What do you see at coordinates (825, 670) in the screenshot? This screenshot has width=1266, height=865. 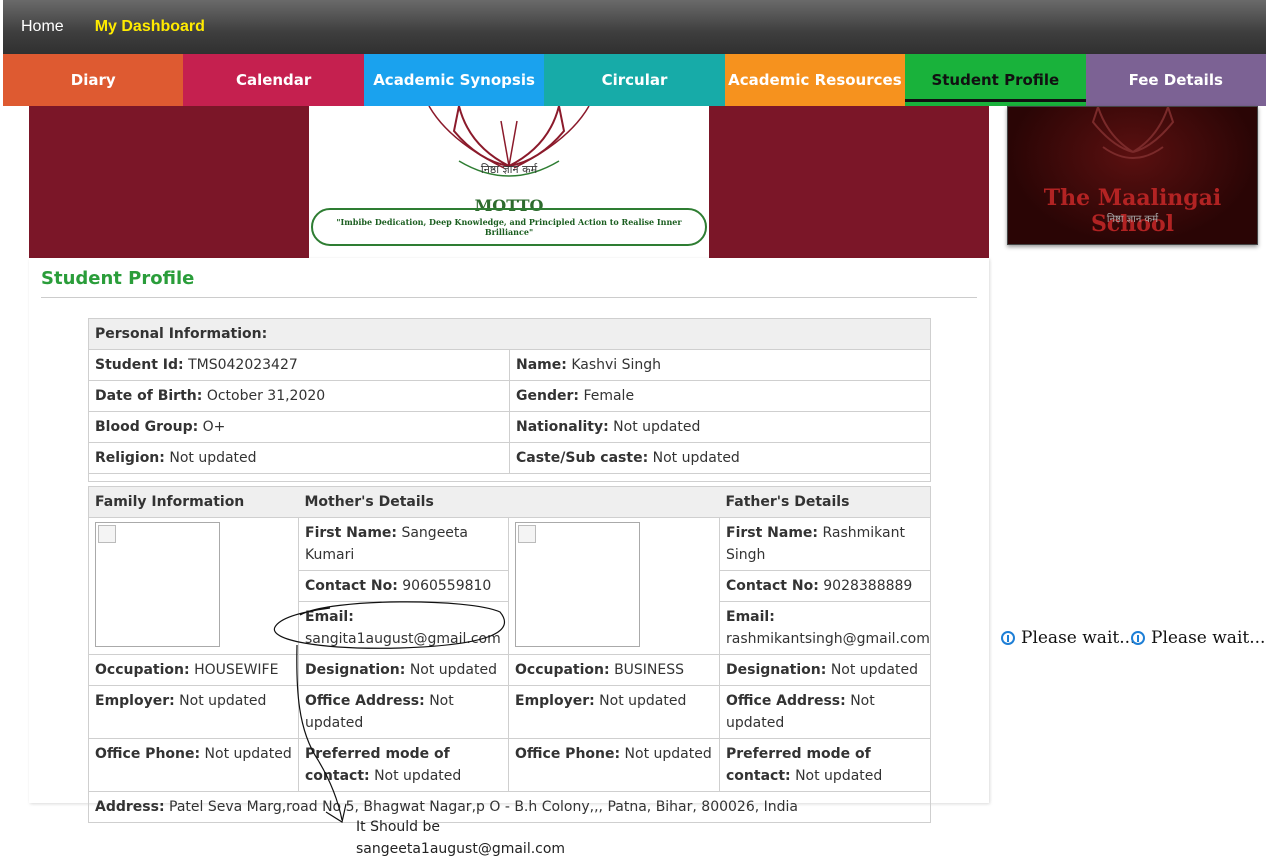 I see `father-designation-cell: Designation: Not updated` at bounding box center [825, 670].